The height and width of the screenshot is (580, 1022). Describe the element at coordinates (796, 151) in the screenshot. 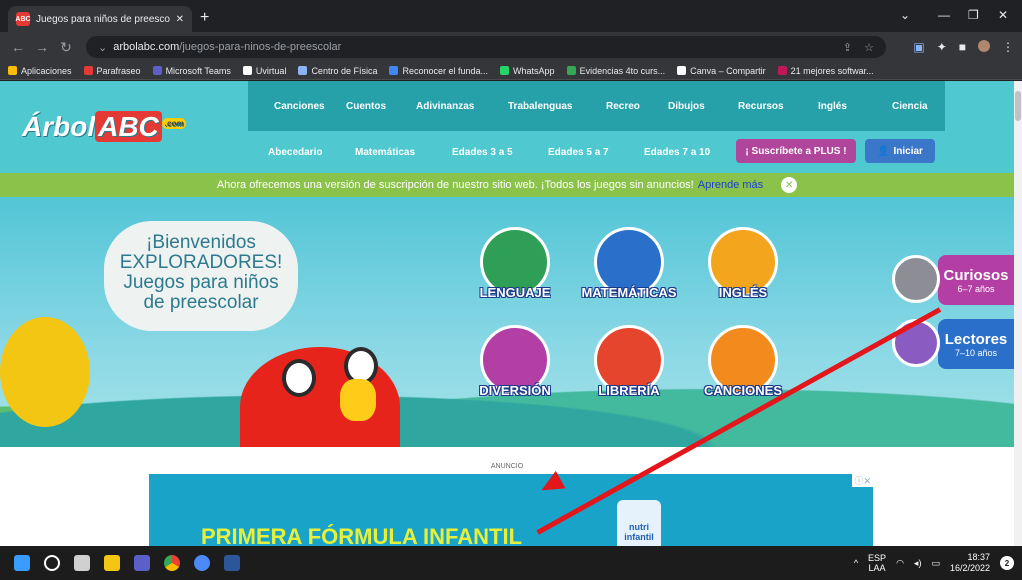

I see `subscribe-plus-button: ¡ Suscríbete a PLUS !` at that location.